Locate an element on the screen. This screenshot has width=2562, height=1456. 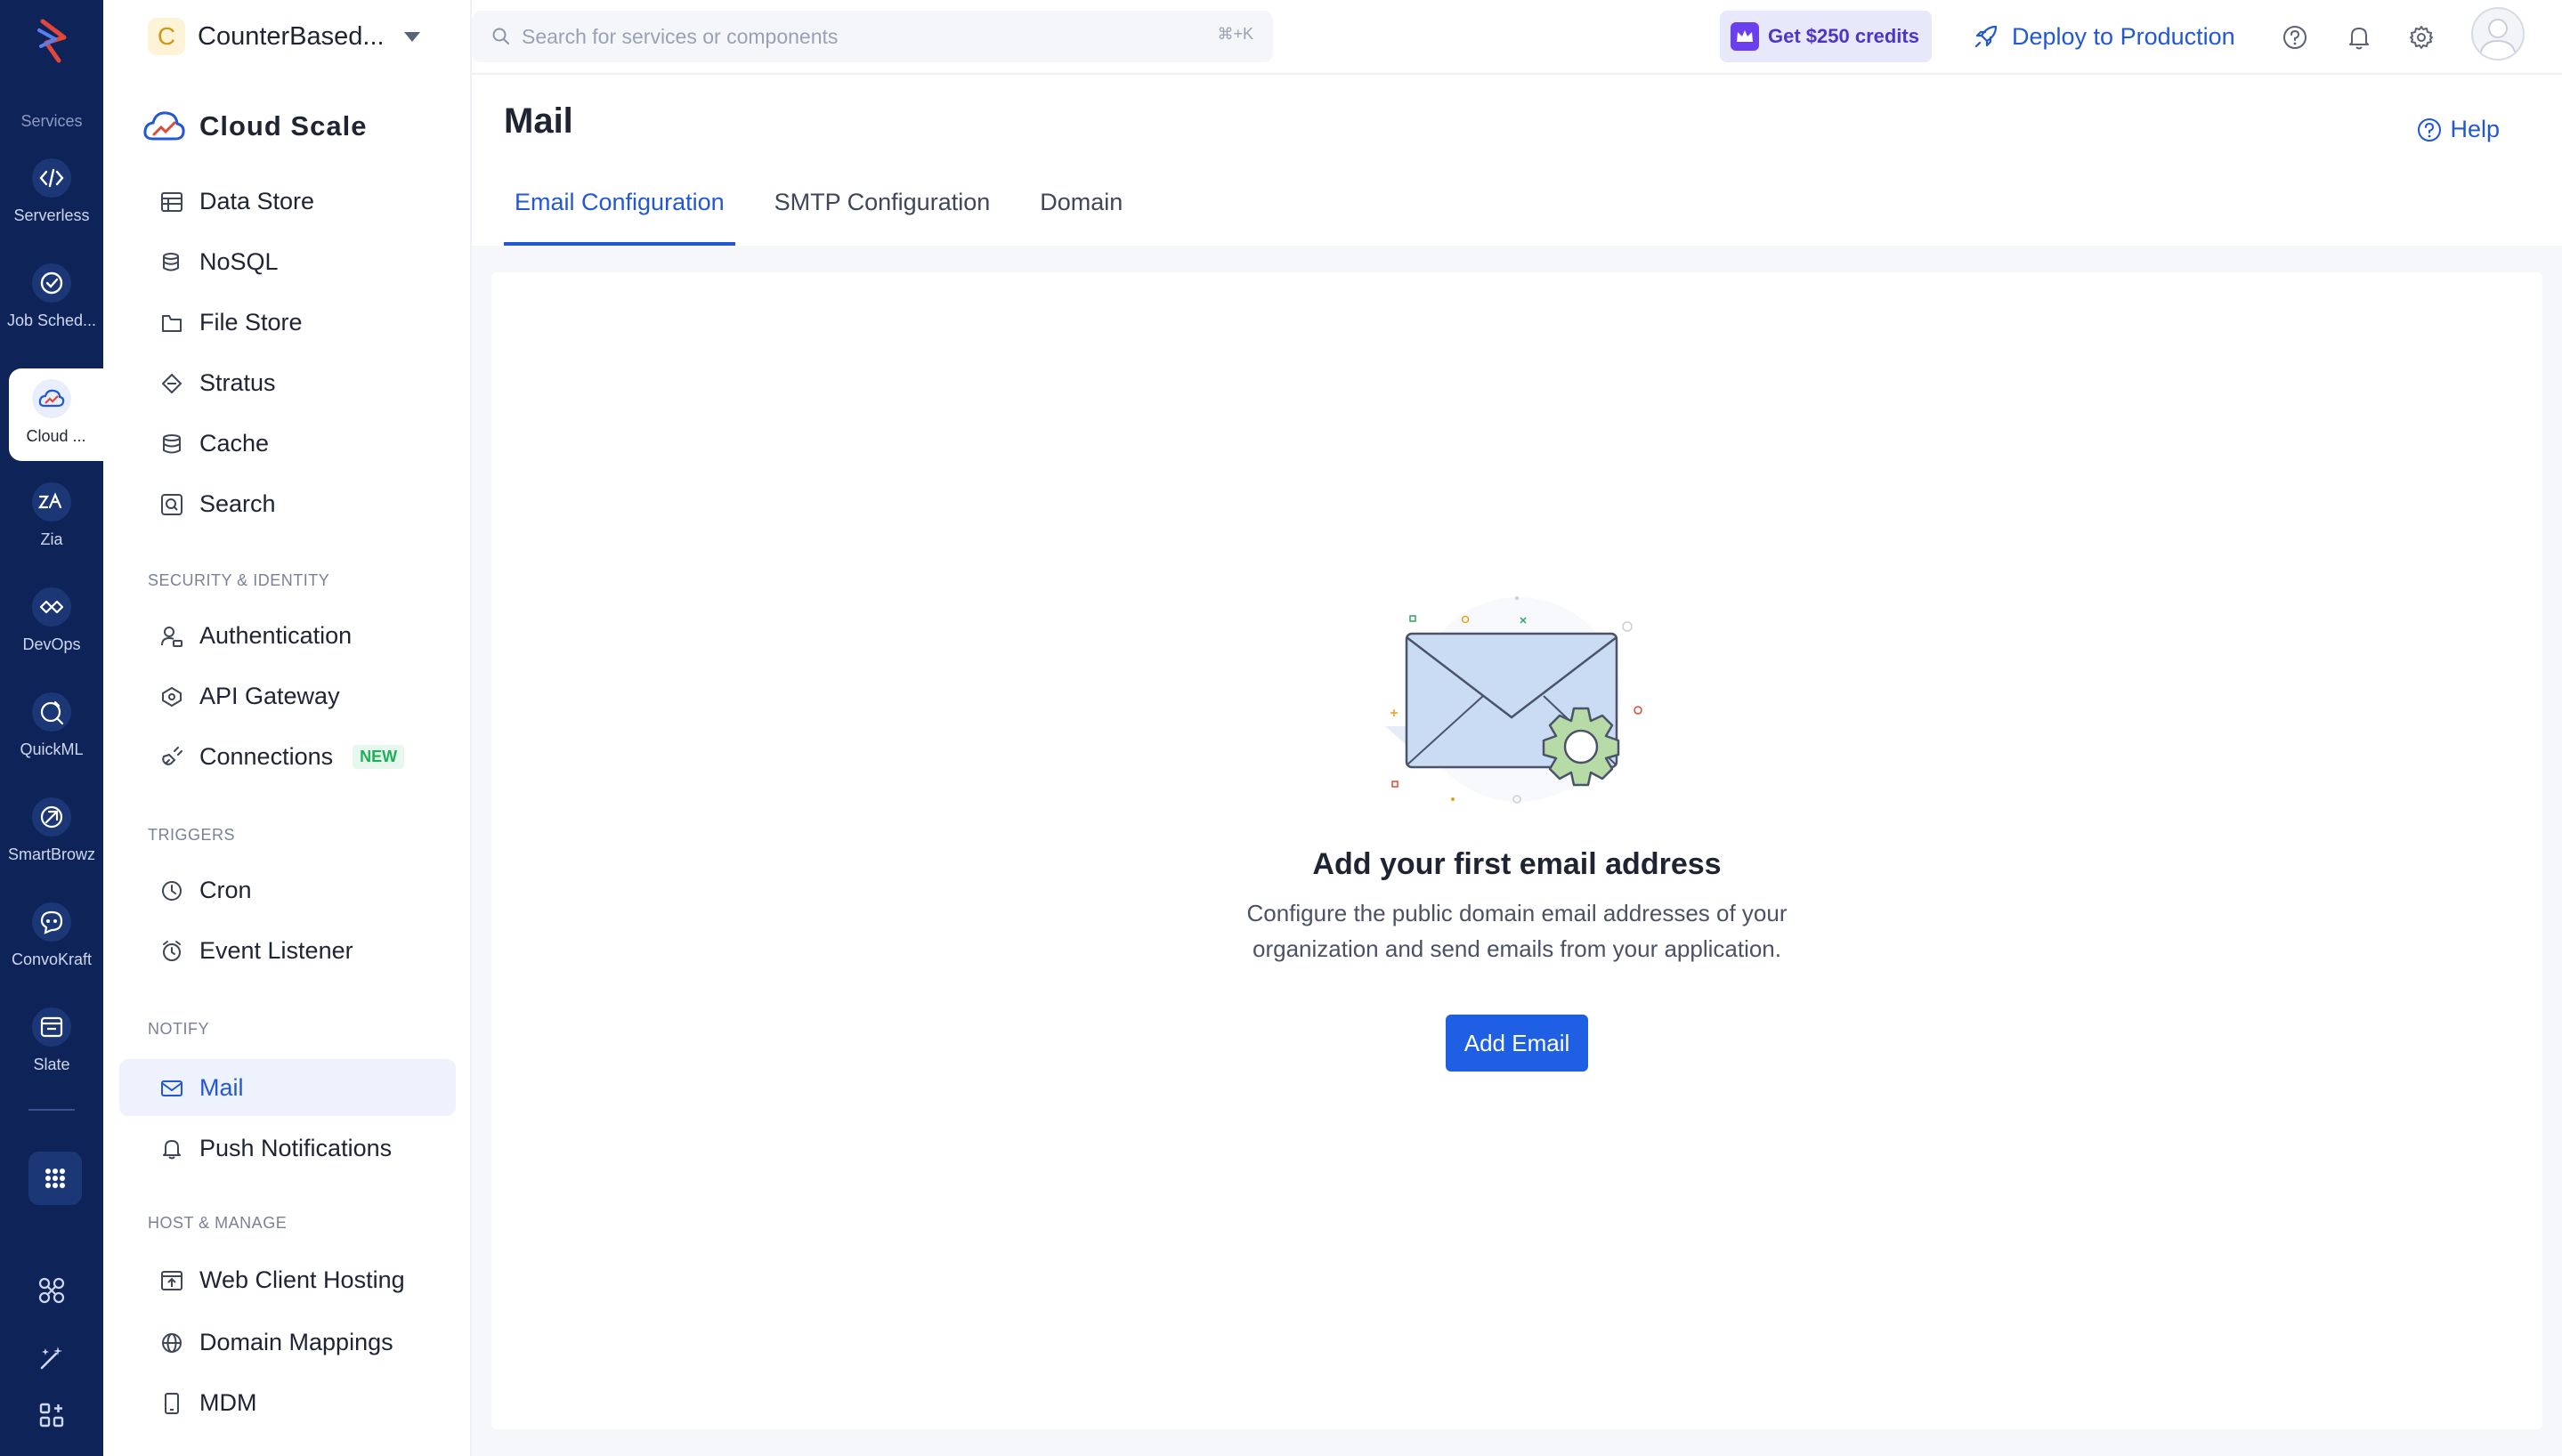
tab-email-configuration: Email Configuration is located at coordinates (619, 216).